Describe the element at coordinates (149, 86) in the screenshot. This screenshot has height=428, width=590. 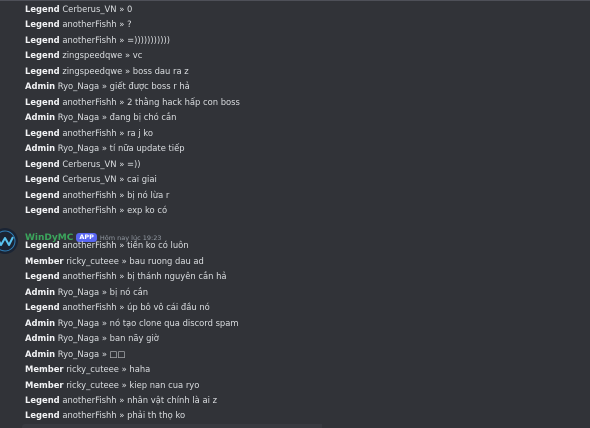
I see `message-text: giết được boss r hả` at that location.